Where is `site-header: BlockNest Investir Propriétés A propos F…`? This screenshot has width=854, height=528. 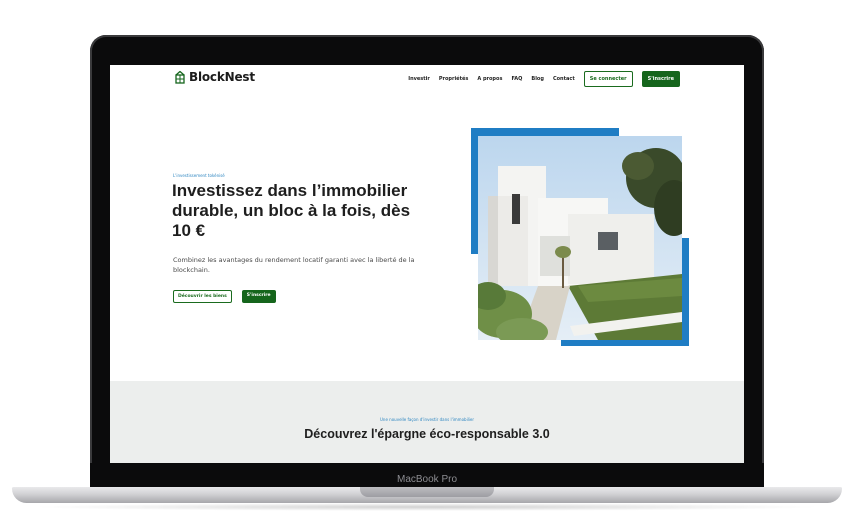 site-header: BlockNest Investir Propriétés A propos F… is located at coordinates (427, 79).